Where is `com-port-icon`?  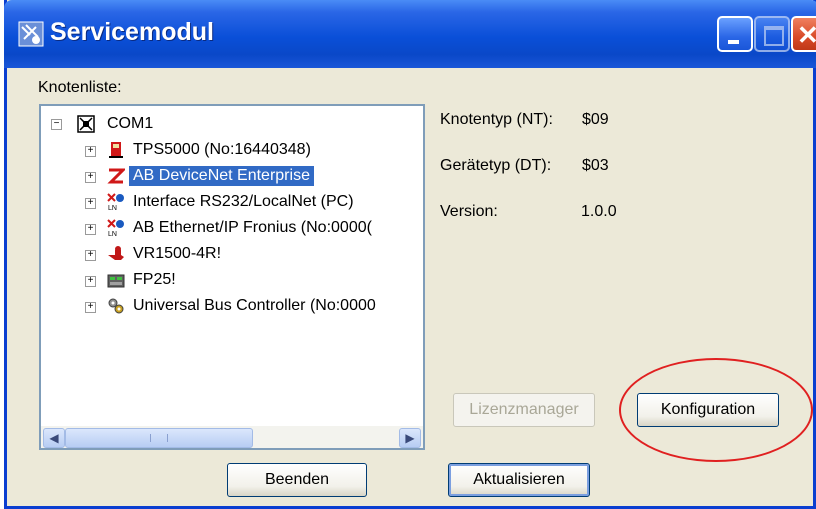 com-port-icon is located at coordinates (86, 124).